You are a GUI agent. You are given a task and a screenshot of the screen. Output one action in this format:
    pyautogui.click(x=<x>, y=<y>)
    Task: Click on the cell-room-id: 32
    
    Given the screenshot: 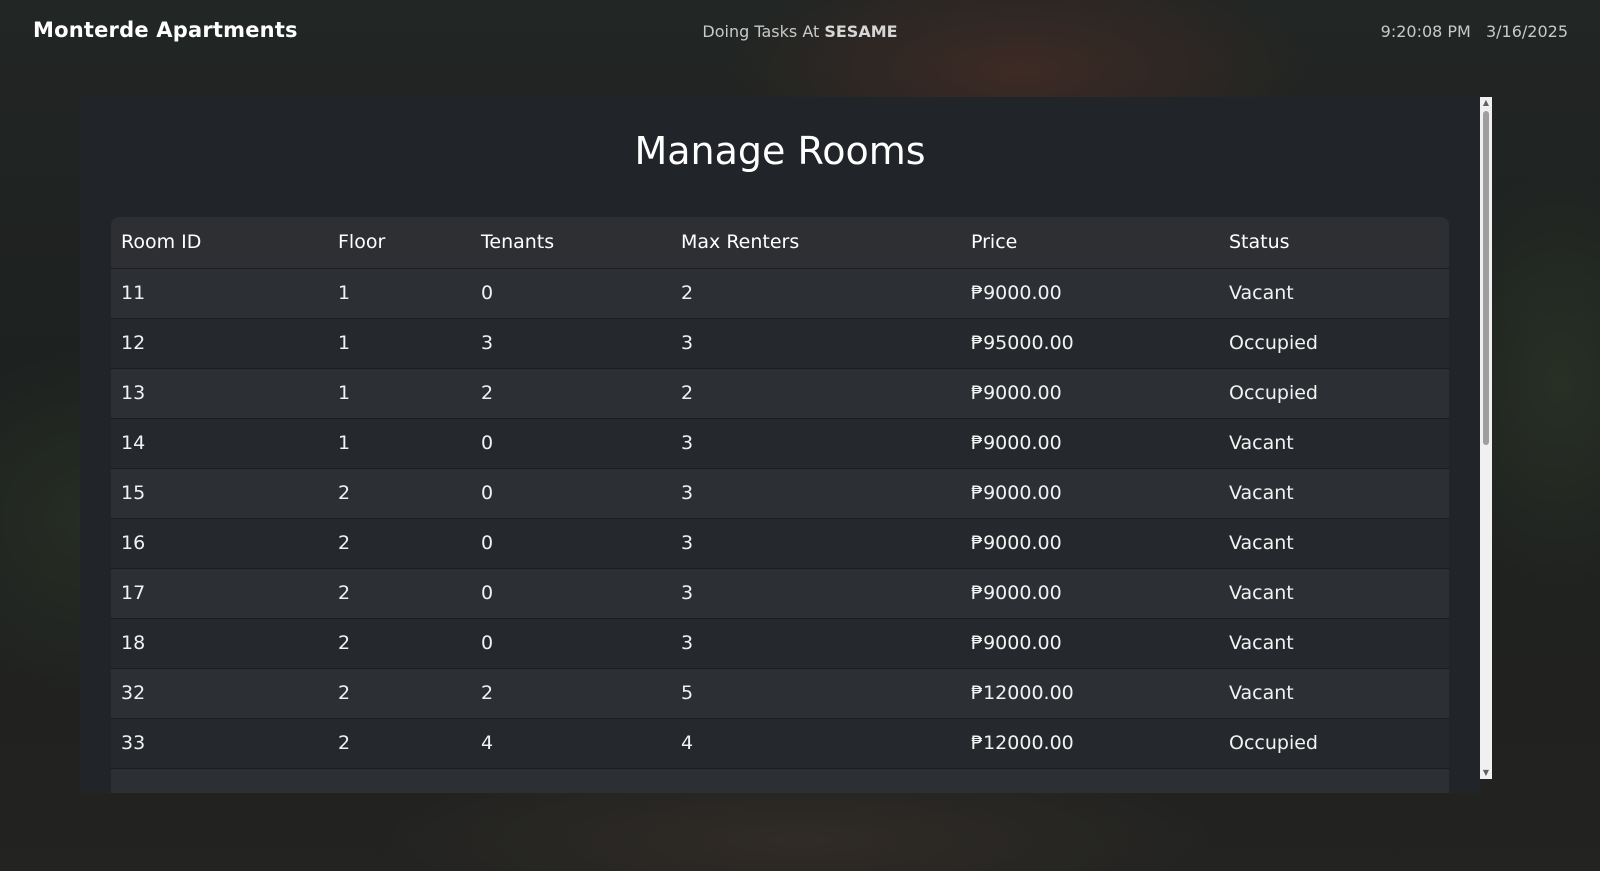 What is the action you would take?
    pyautogui.click(x=219, y=692)
    